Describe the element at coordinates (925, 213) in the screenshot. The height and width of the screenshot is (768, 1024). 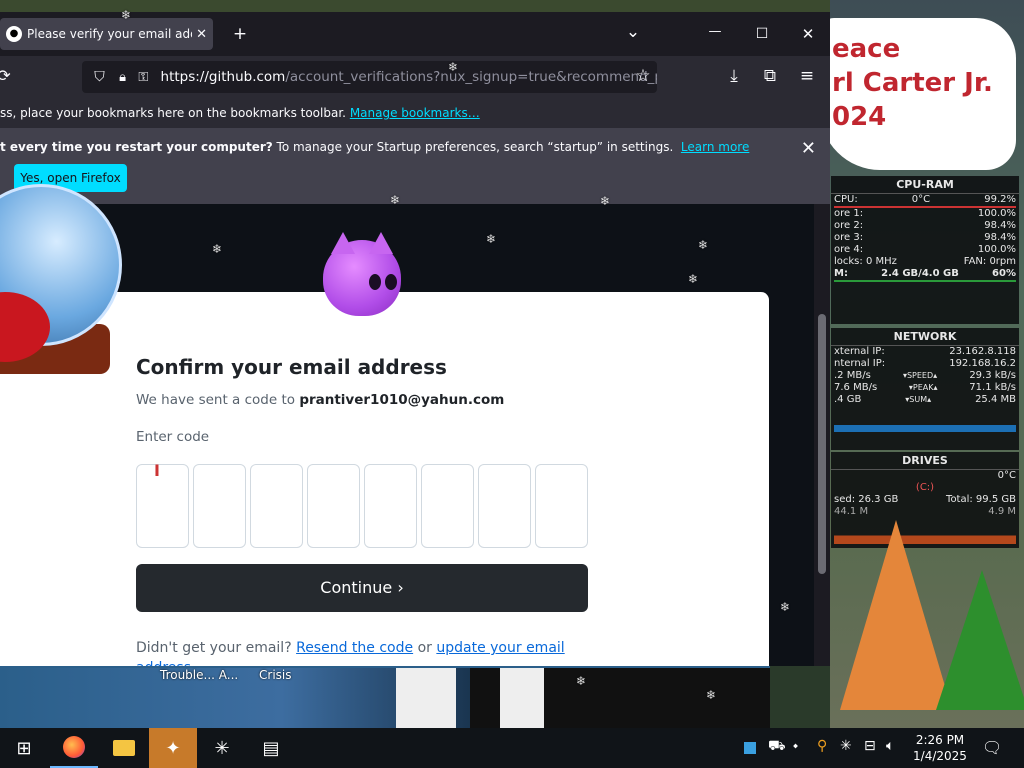
I see `core-row: ore 1: 100.0%` at that location.